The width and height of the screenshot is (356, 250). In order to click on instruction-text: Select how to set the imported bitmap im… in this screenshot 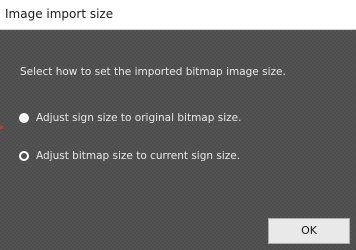, I will do `click(153, 72)`.